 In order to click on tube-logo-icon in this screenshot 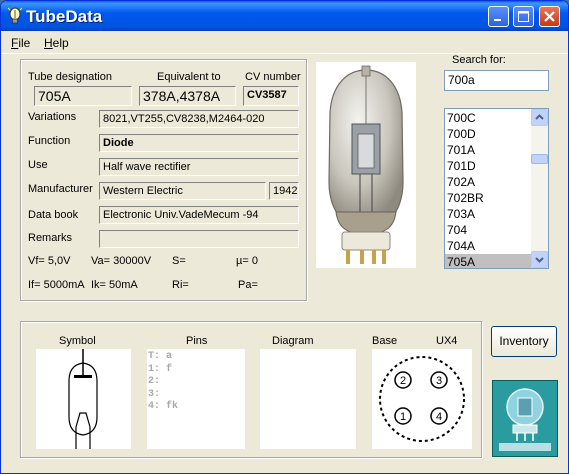, I will do `click(525, 418)`.